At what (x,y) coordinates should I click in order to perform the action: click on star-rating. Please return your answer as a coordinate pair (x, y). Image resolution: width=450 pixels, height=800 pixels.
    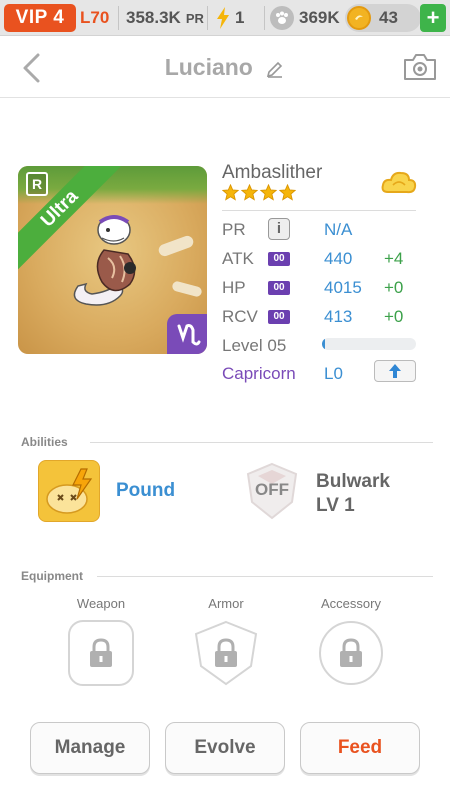
    Looking at the image, I should click on (259, 192).